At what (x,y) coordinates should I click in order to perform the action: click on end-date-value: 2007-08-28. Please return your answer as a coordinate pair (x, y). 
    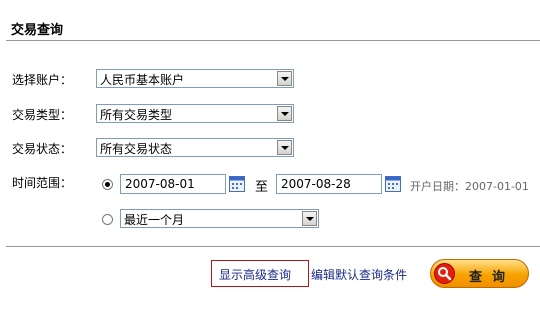
    Looking at the image, I should click on (316, 184).